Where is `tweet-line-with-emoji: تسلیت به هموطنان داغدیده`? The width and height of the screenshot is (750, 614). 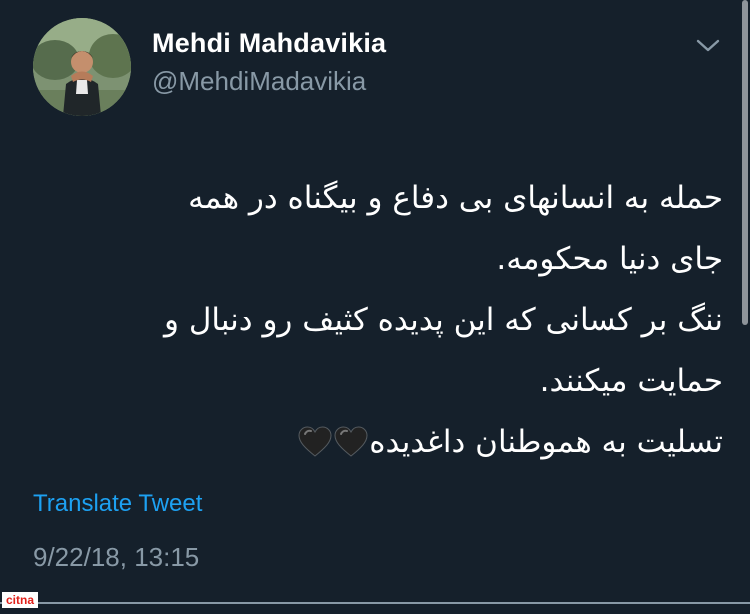
tweet-line-with-emoji: تسلیت به هموطنان داغدیده is located at coordinates (375, 445).